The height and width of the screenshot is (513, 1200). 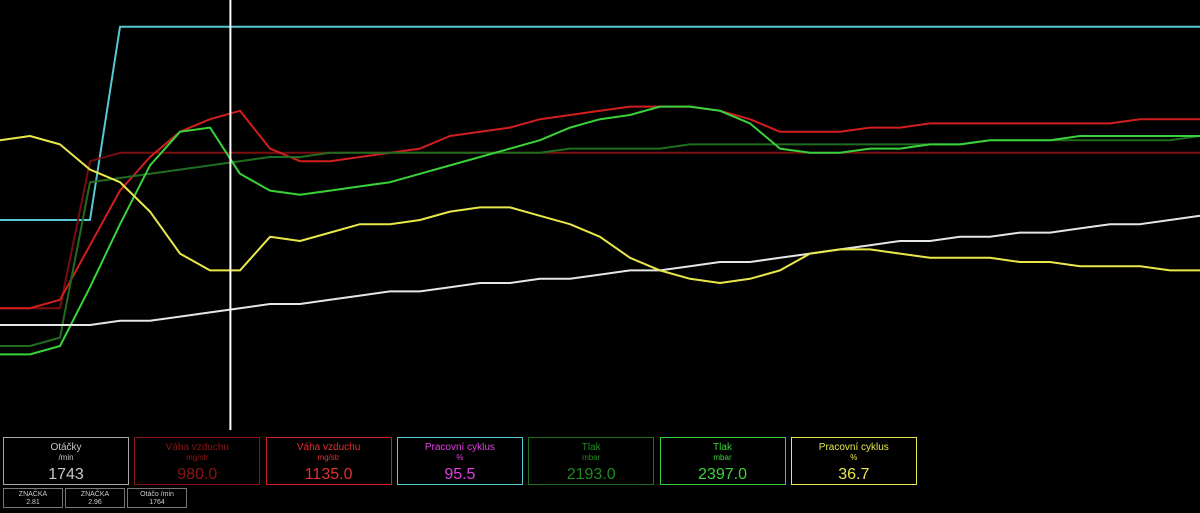 I want to click on panel-value: 2193.0, so click(x=591, y=474).